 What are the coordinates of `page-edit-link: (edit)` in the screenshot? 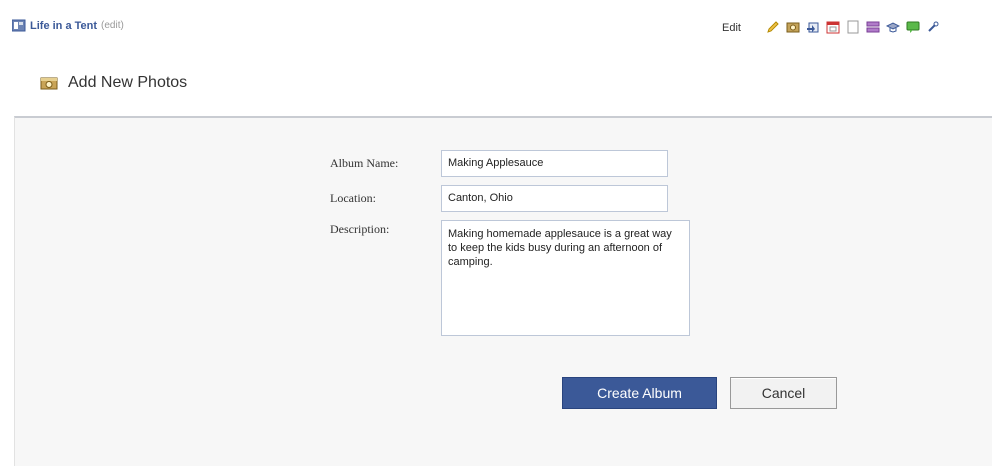 It's located at (112, 25).